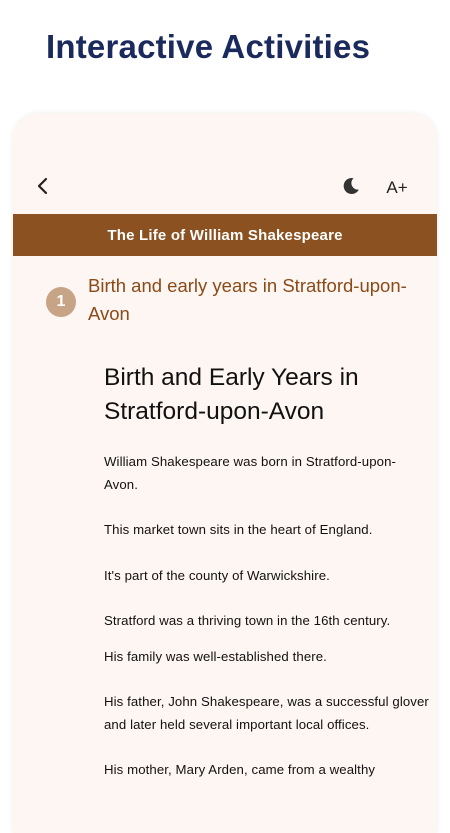  I want to click on moon-icon, so click(351, 188).